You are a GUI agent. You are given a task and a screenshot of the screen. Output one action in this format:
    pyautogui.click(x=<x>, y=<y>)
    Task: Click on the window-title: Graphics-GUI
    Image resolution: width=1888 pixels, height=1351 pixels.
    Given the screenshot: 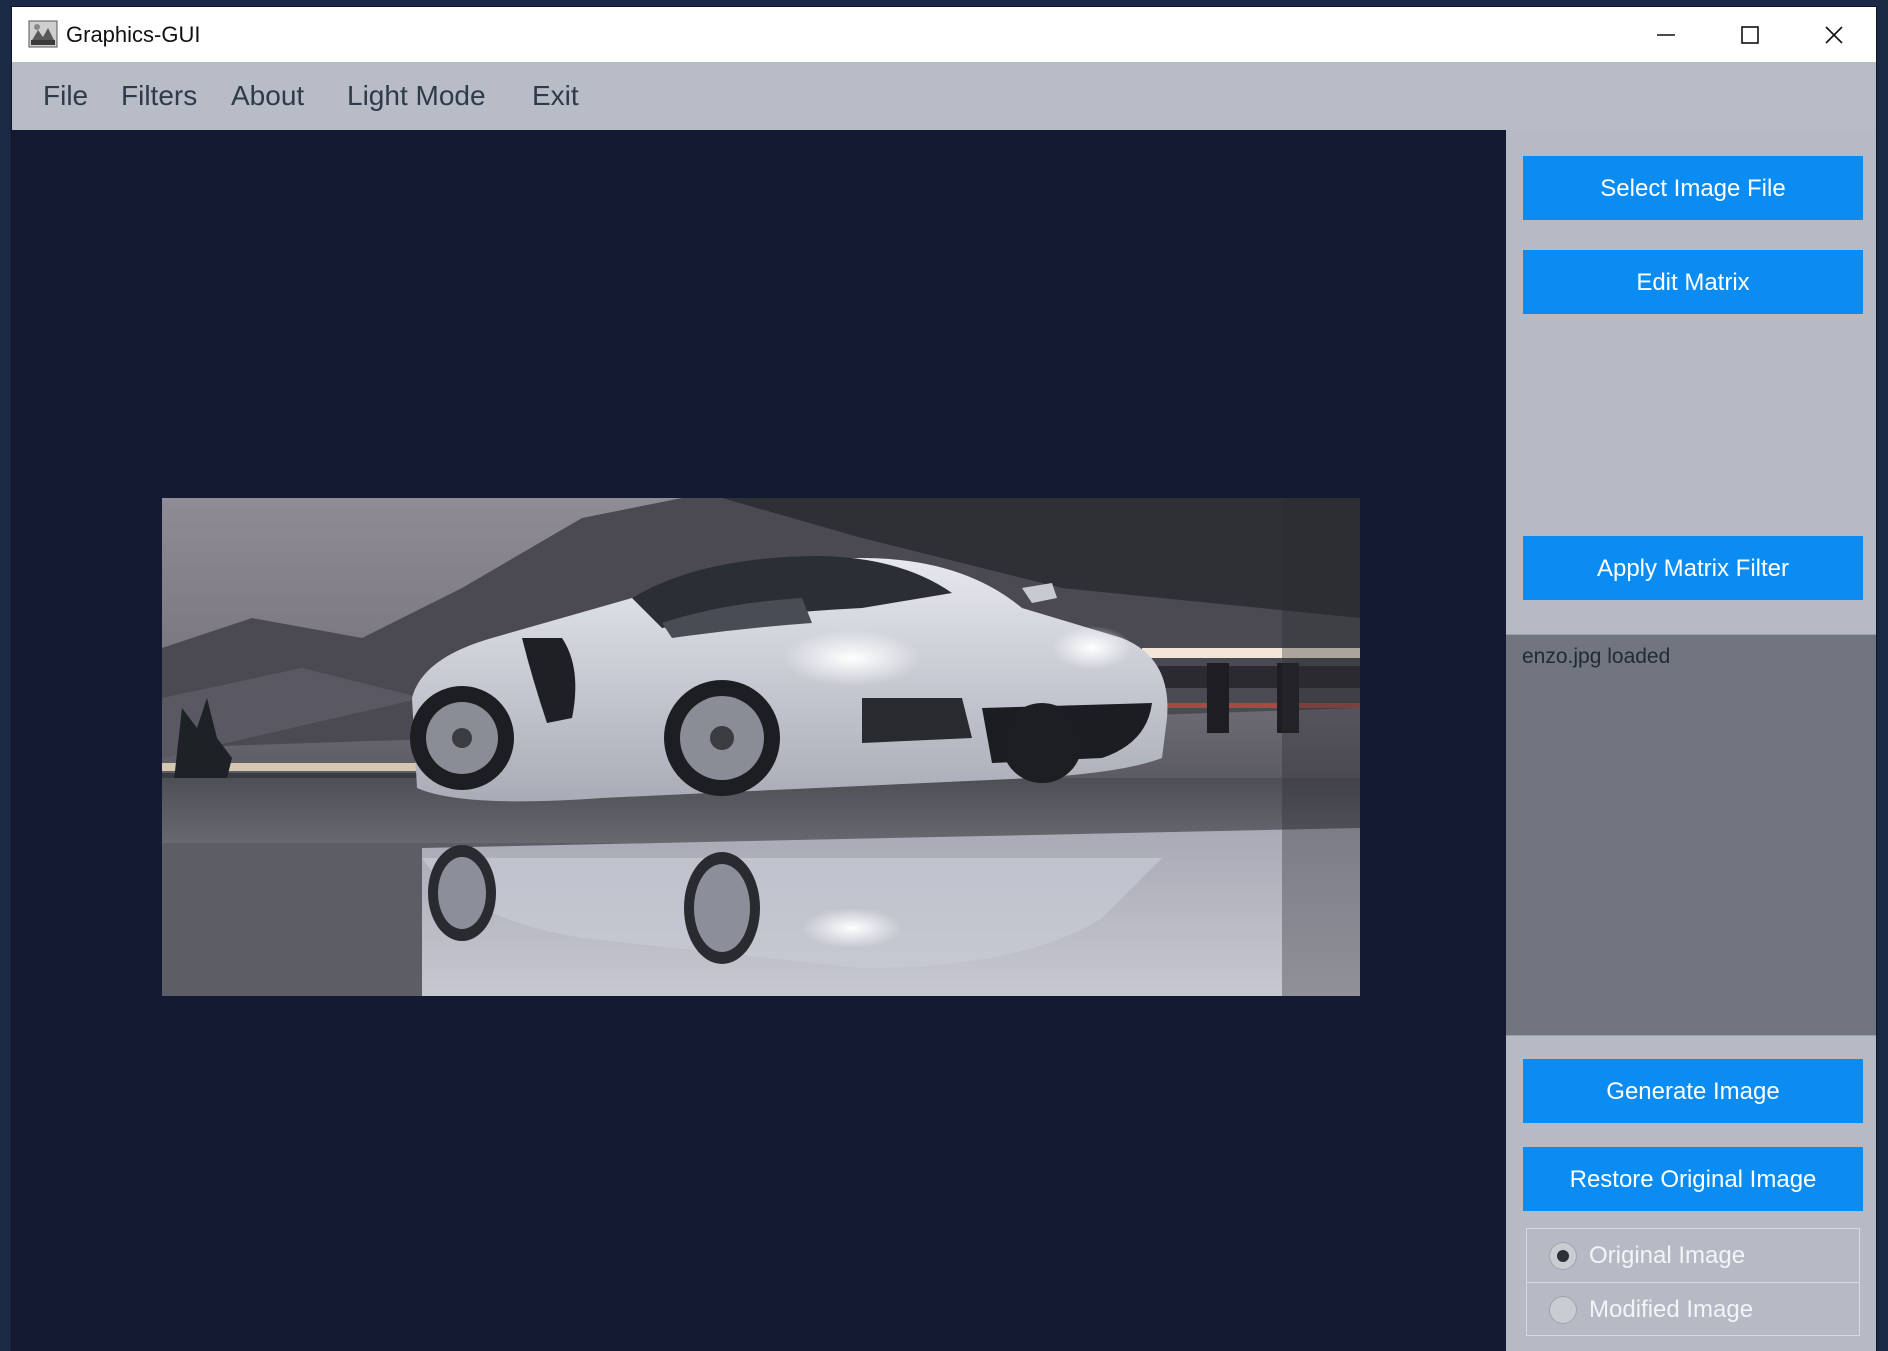 What is the action you would take?
    pyautogui.click(x=133, y=34)
    